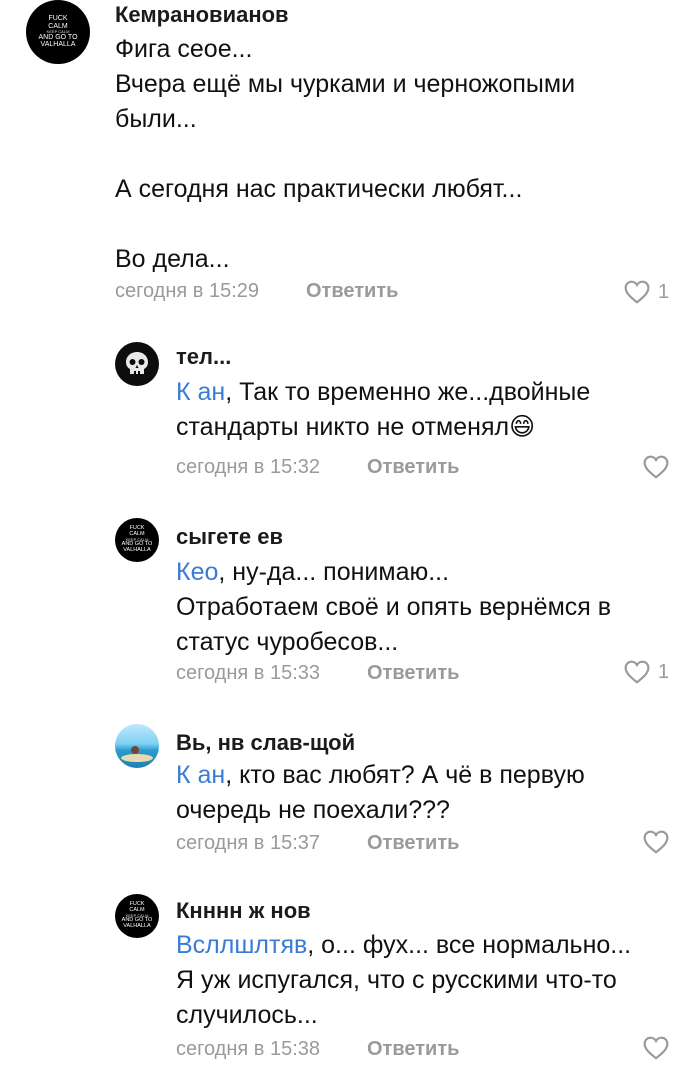  Describe the element at coordinates (248, 673) in the screenshot. I see `comment-timestamp: сегодня в 15:33` at that location.